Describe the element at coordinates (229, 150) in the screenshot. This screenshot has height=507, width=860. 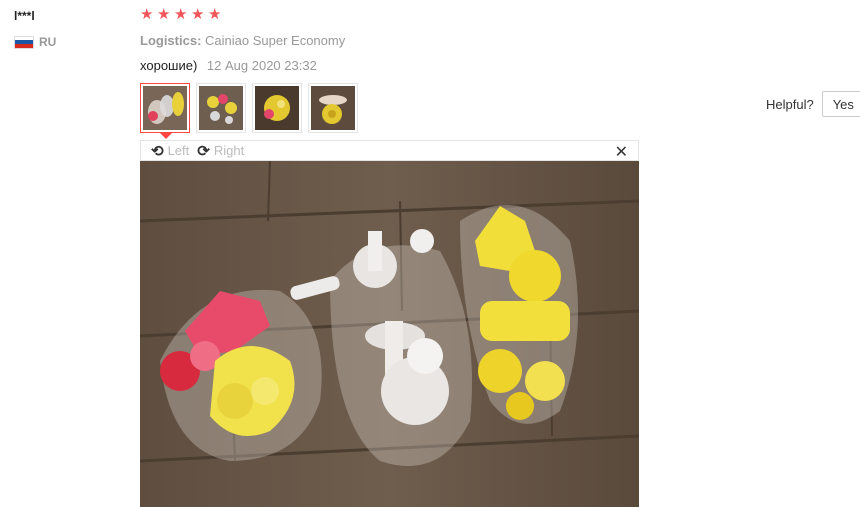
I see `rotate-right-label: Right` at that location.